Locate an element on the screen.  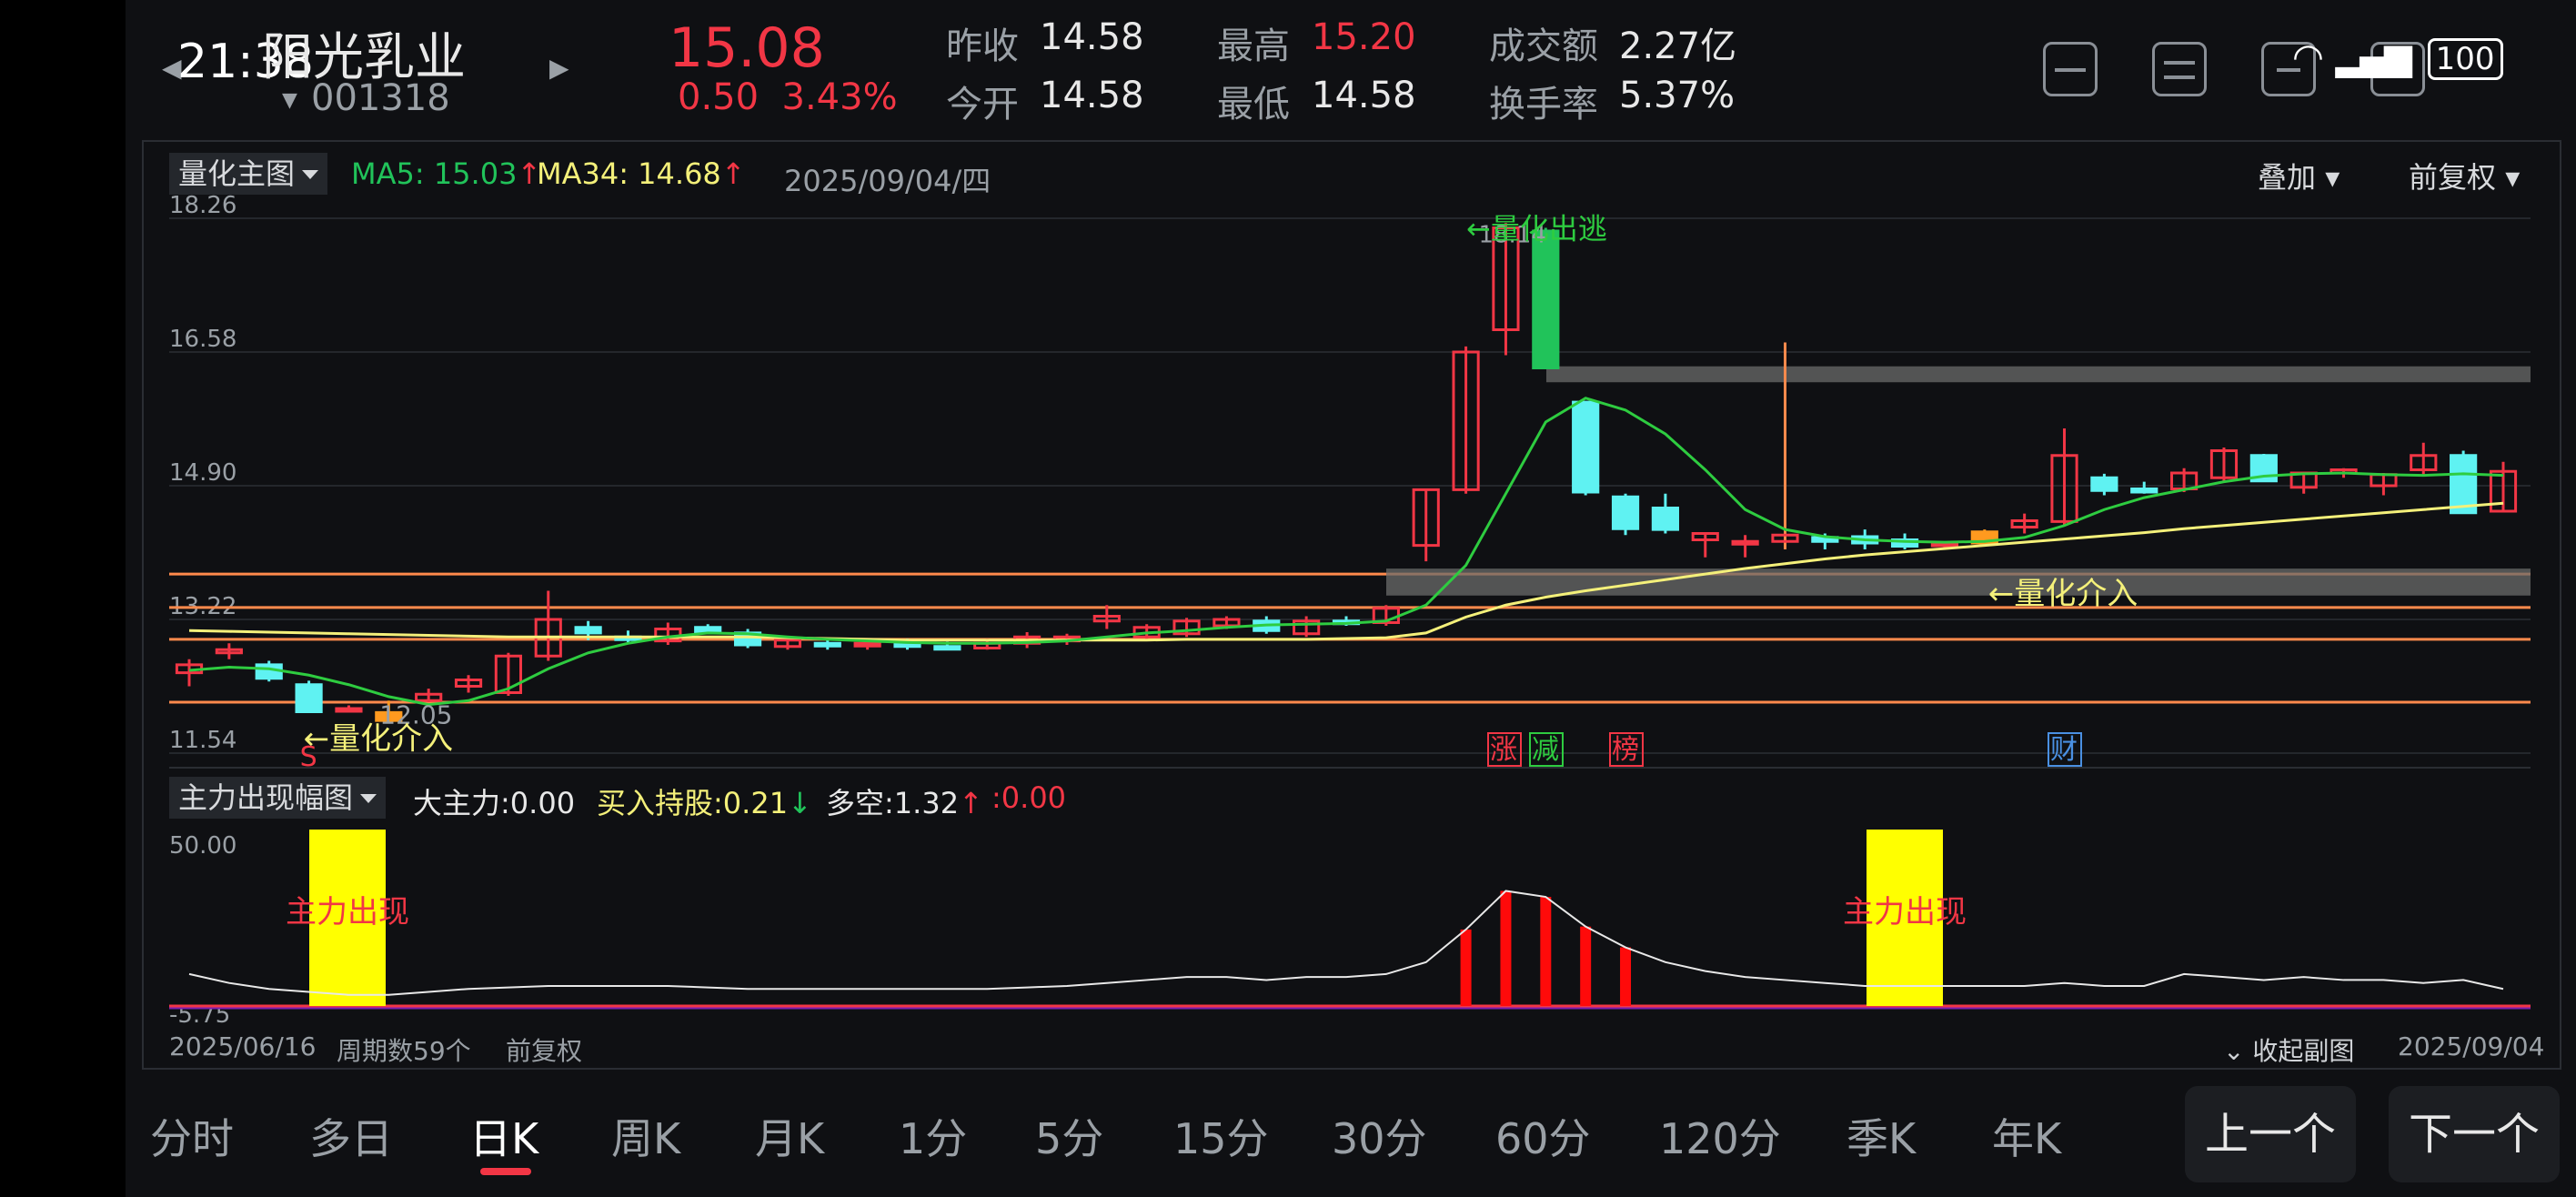
prev-button: 上一个 is located at coordinates (2270, 1134).